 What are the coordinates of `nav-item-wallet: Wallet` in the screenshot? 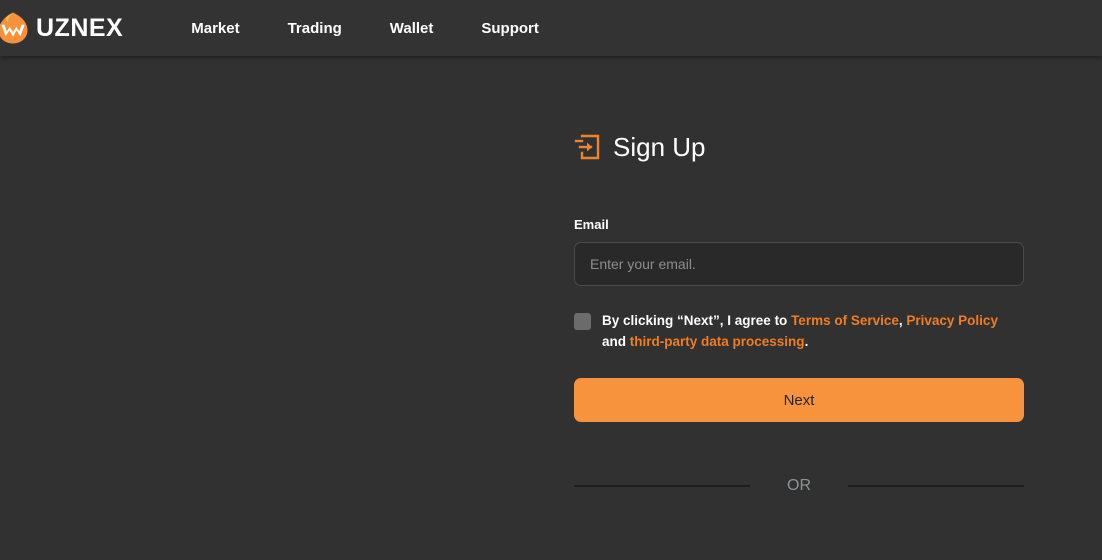 It's located at (412, 28).